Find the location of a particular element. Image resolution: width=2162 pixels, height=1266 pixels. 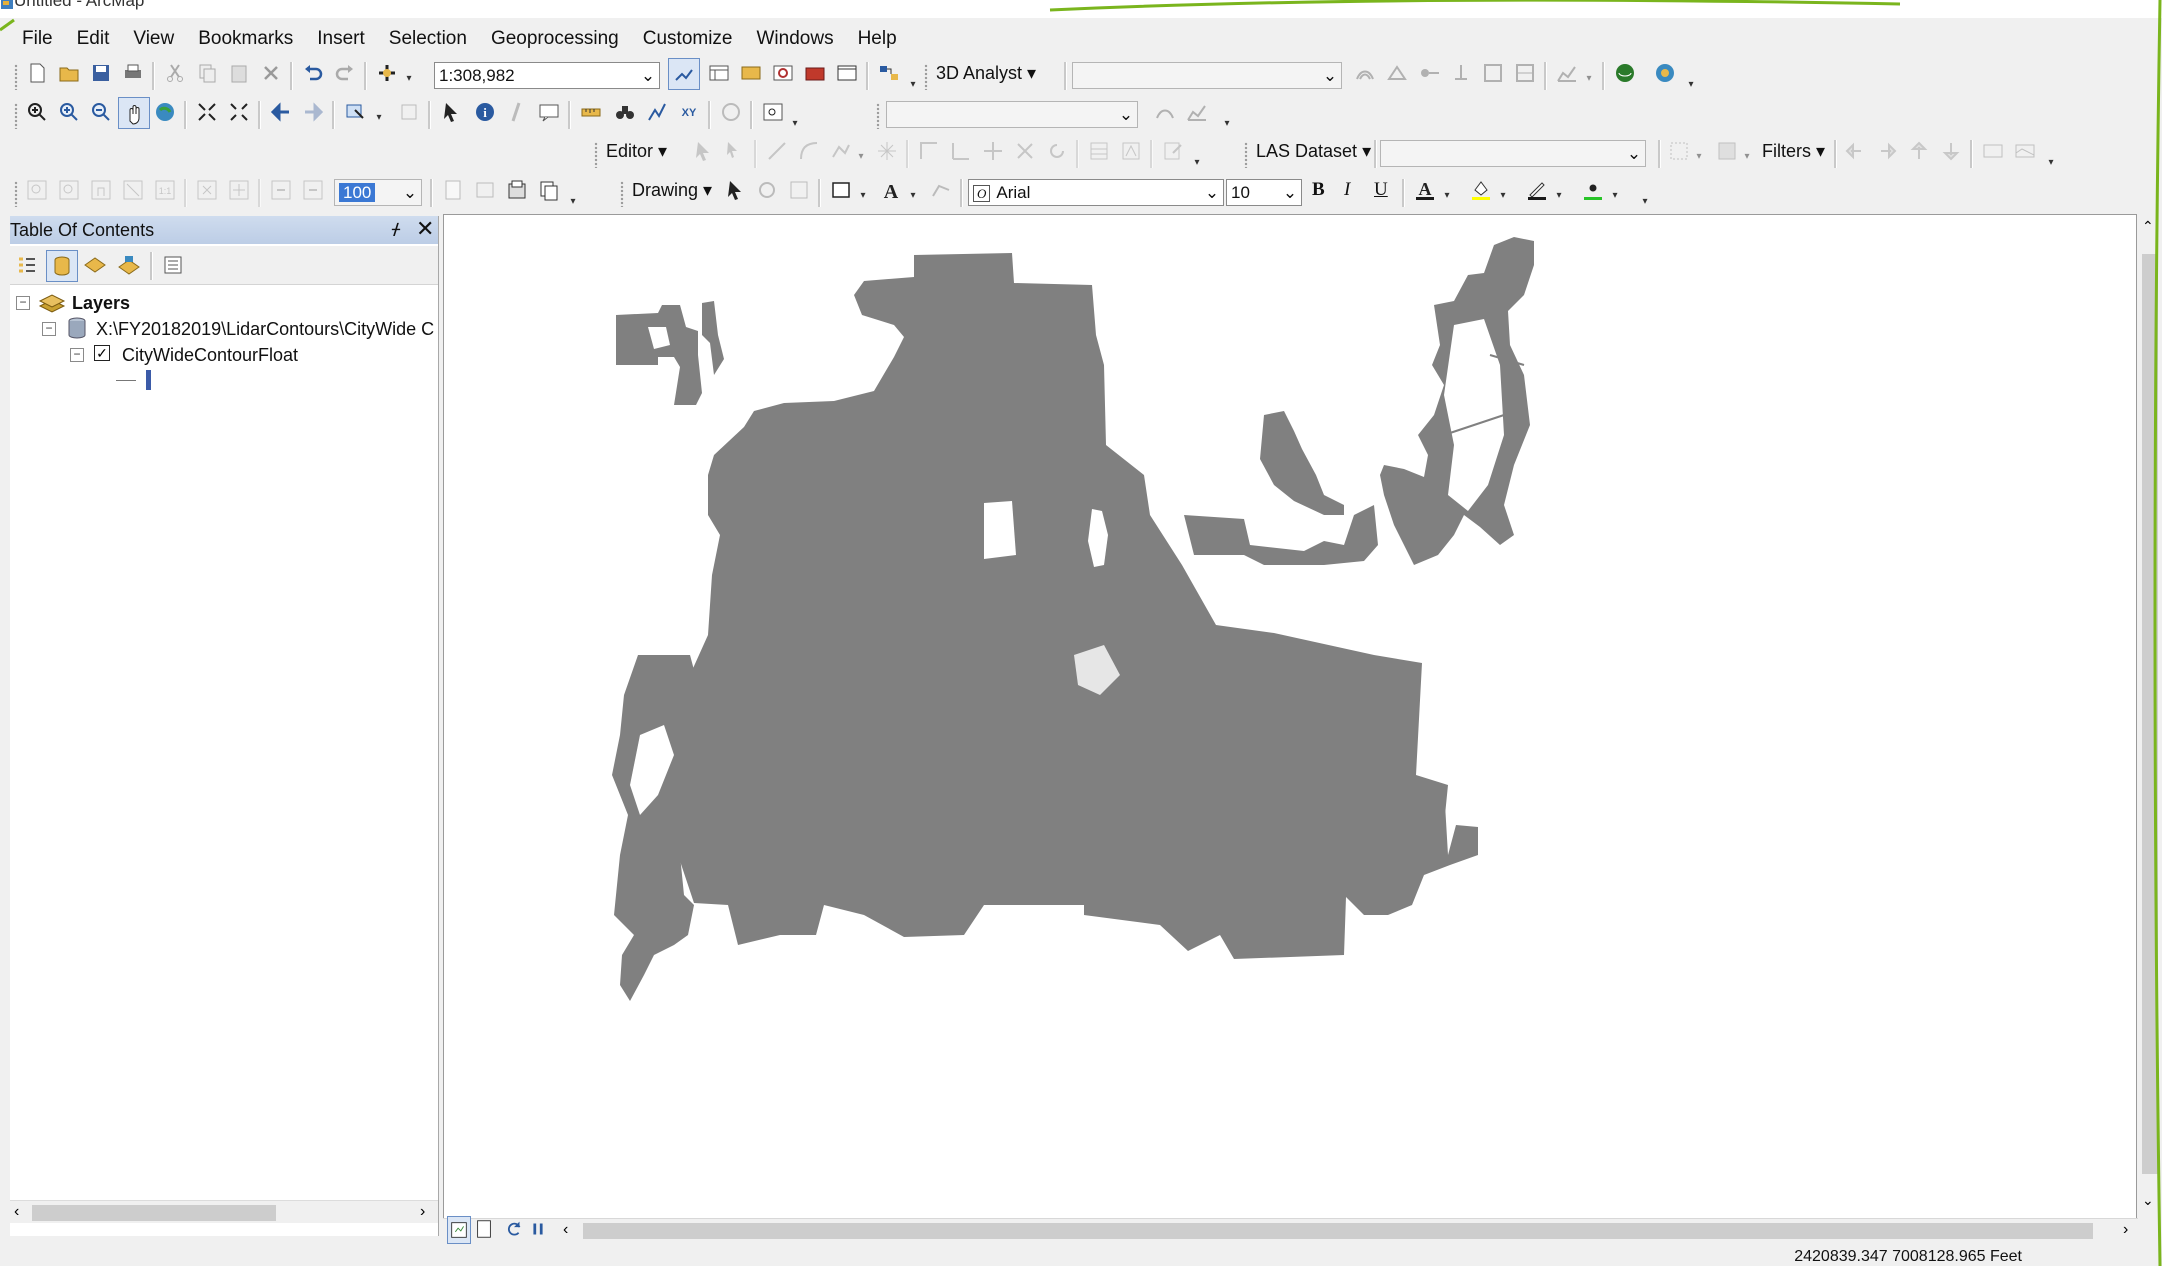

layers-collapse-toggle: − is located at coordinates (23, 303).